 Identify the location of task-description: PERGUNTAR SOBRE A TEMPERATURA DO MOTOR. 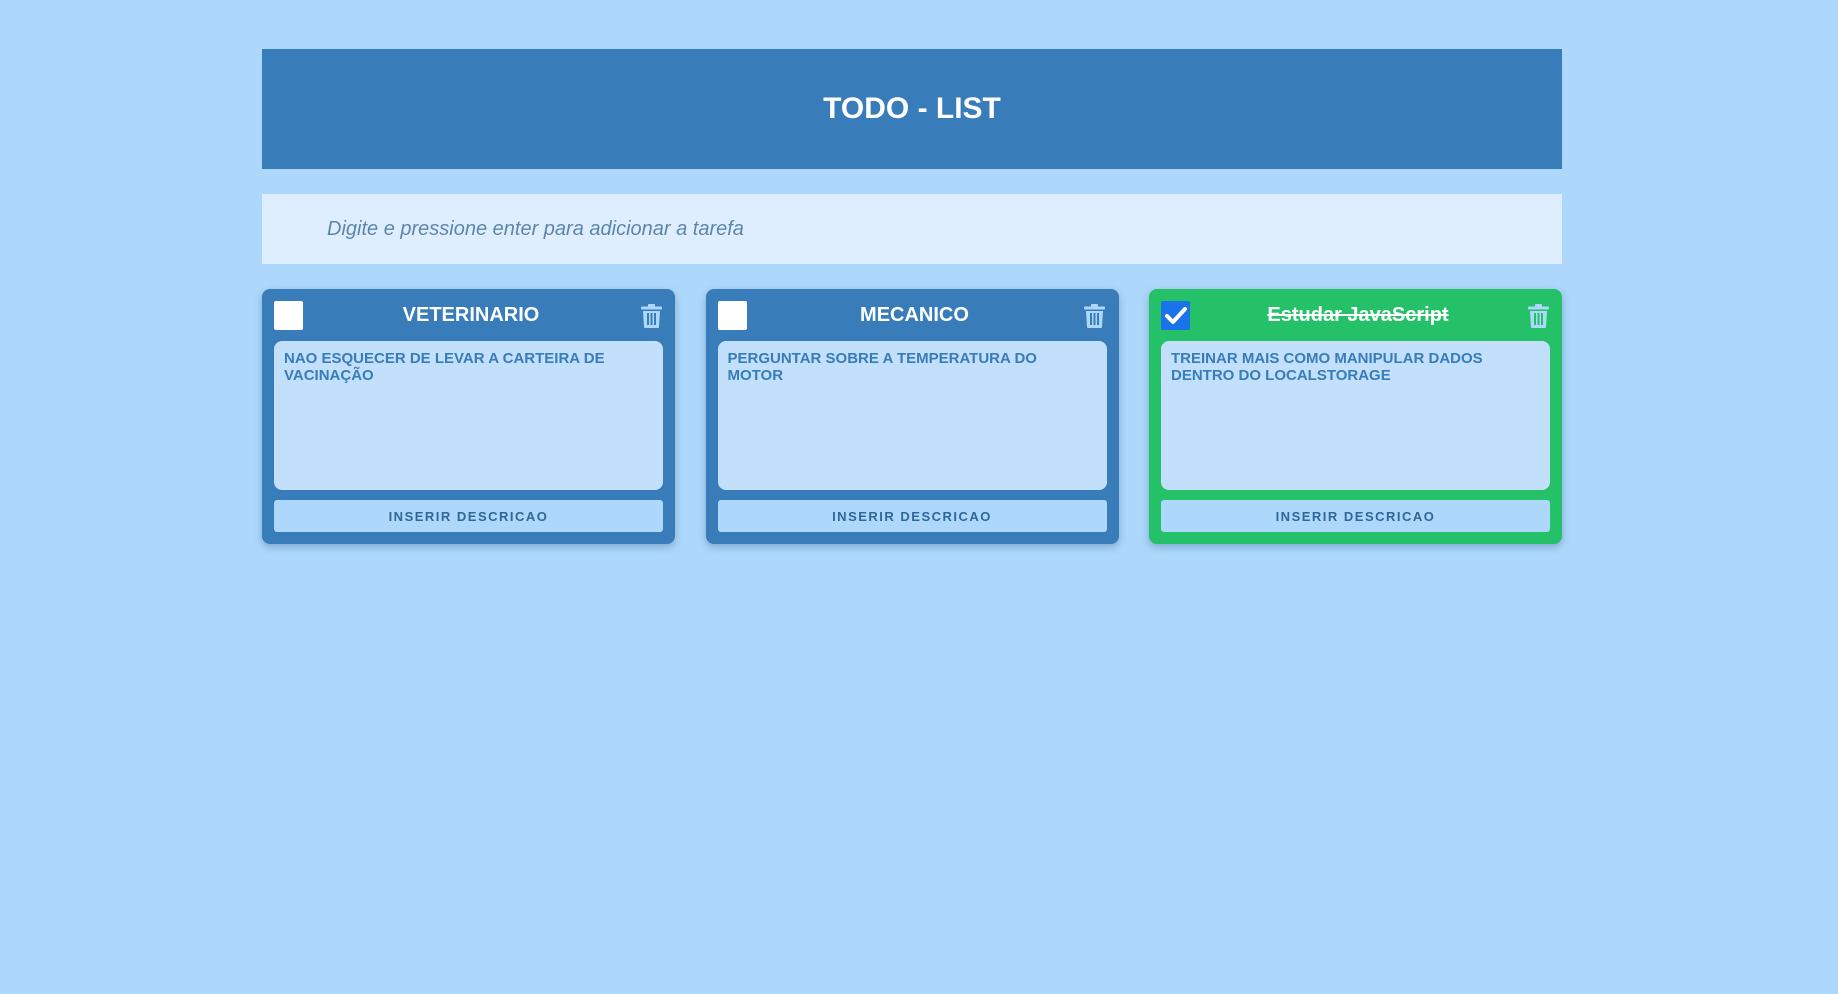
(912, 415).